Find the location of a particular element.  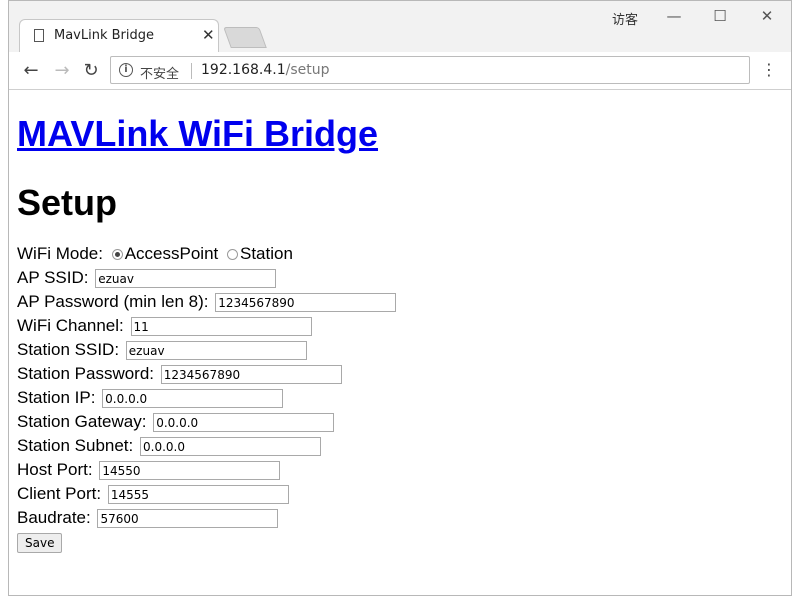

form-row-station-ip: Station IP: is located at coordinates (206, 398).